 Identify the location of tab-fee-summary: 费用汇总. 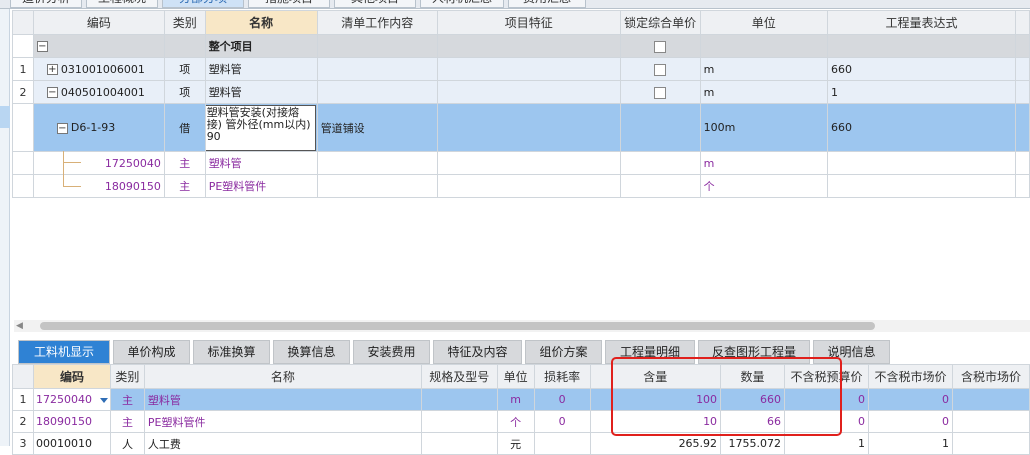
(547, 4).